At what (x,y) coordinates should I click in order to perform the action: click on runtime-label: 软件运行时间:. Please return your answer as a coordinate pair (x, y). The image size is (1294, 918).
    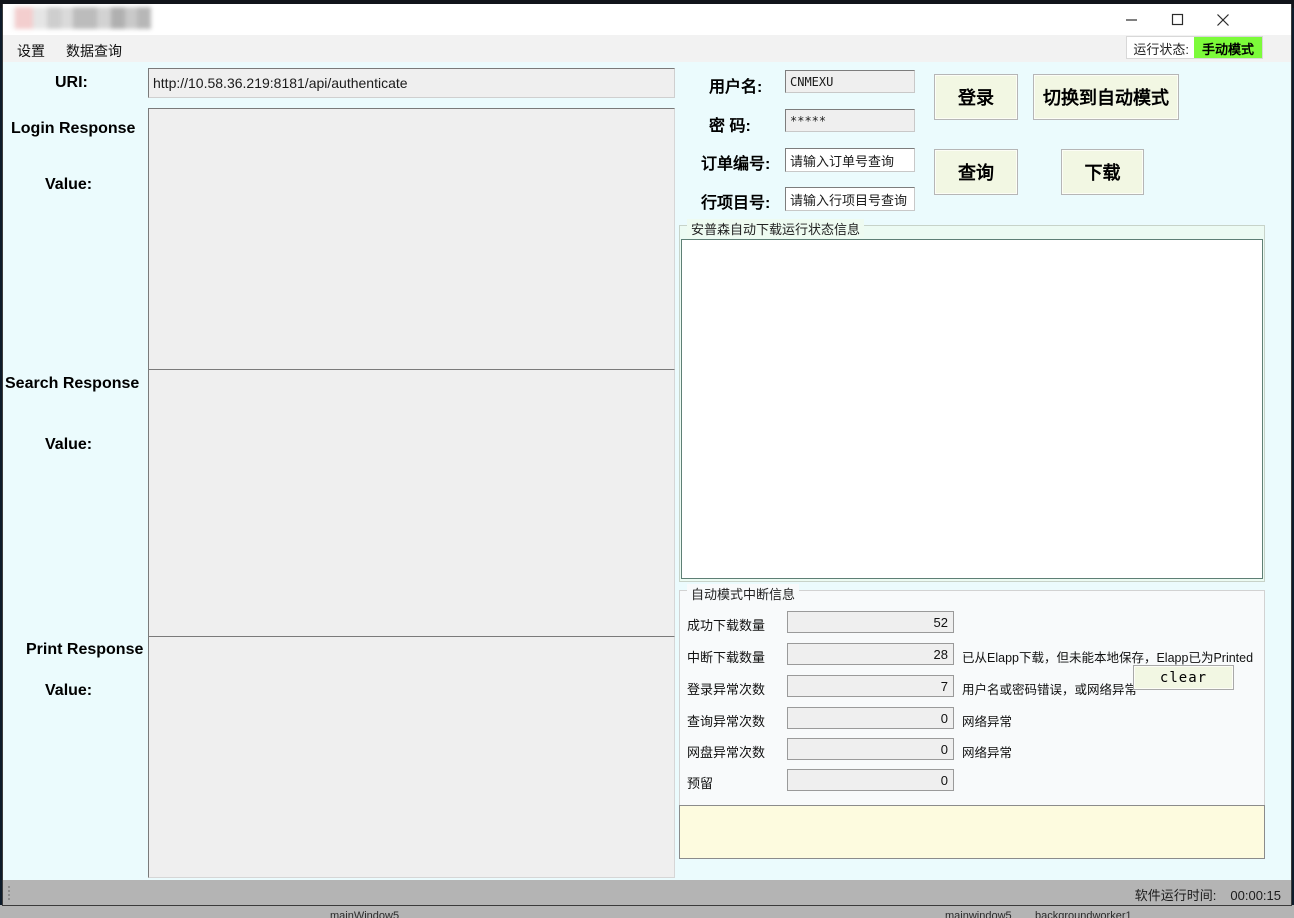
    Looking at the image, I should click on (1175, 895).